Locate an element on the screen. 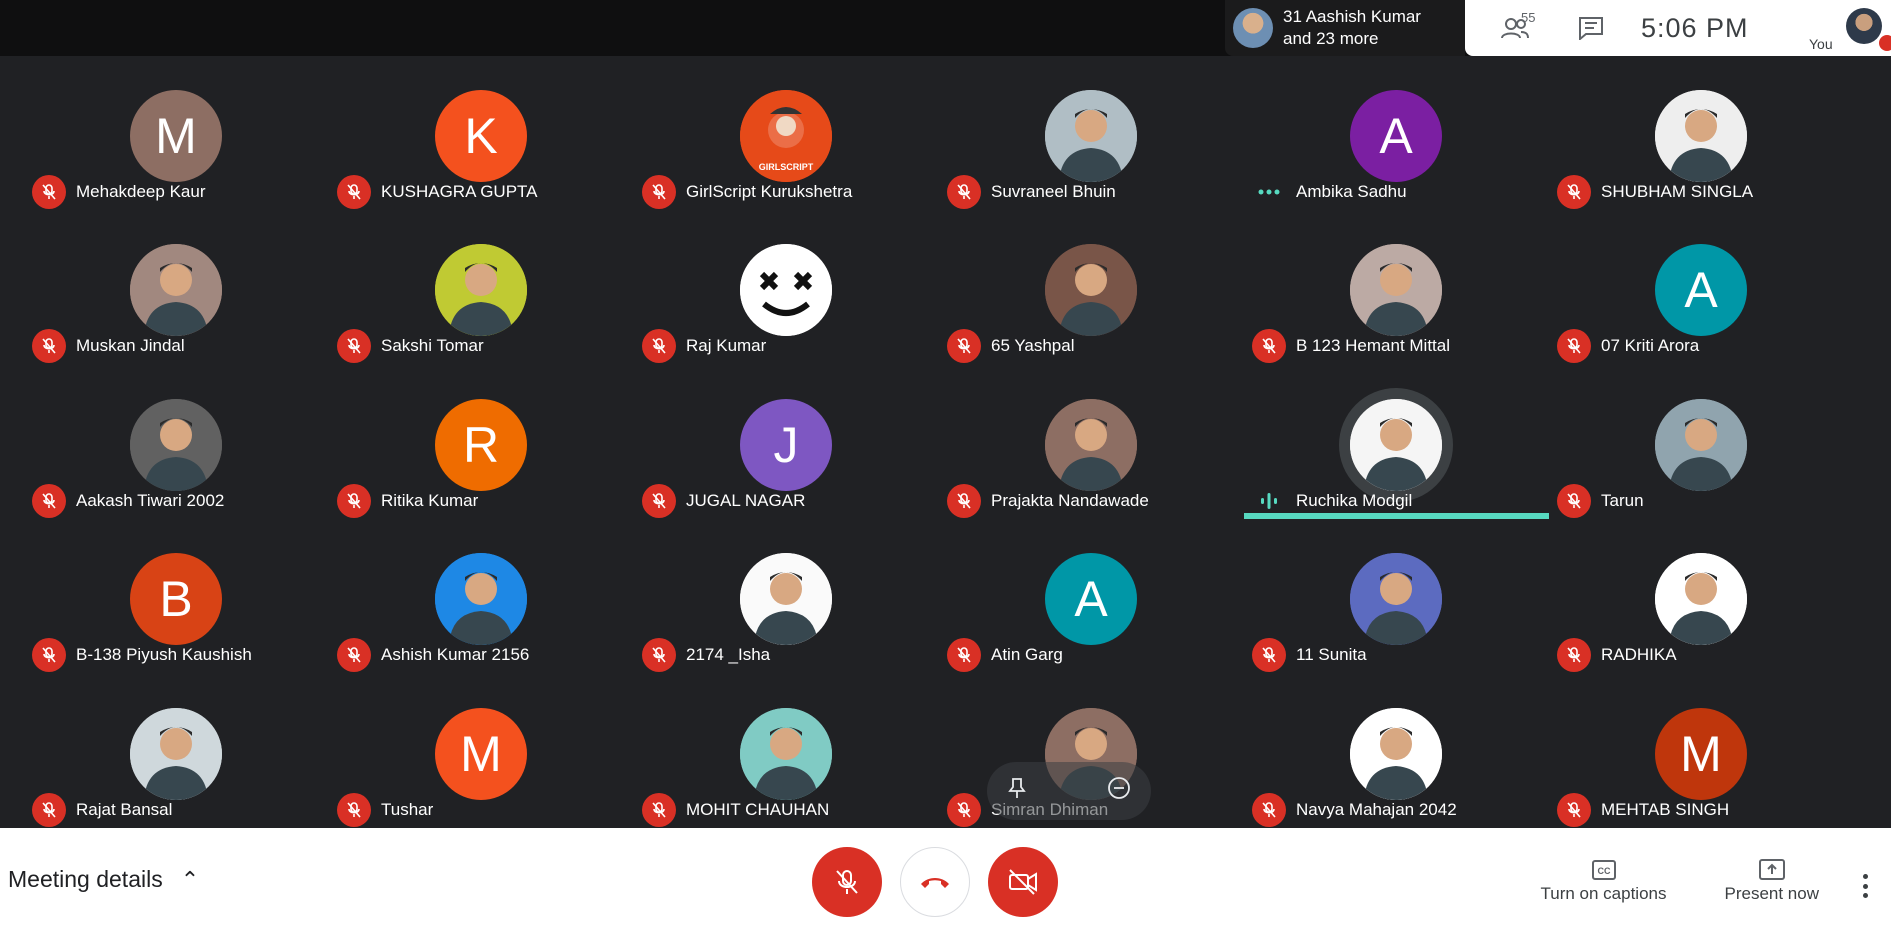 This screenshot has width=1891, height=930. participant-tile: Simran Dhiman is located at coordinates (1091, 751).